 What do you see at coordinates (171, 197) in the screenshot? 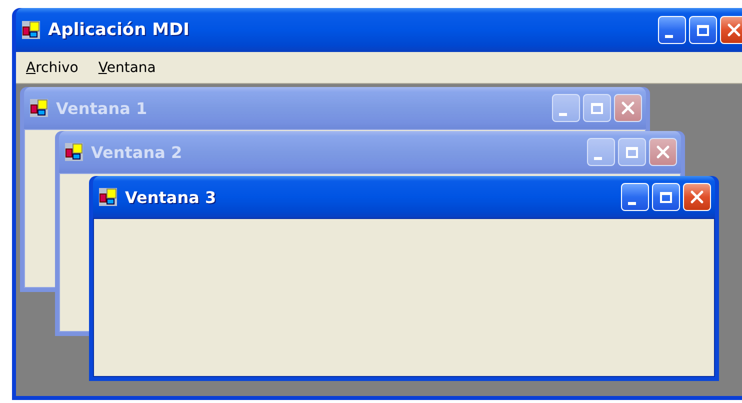
I see `child-window-title: Ventana 3` at bounding box center [171, 197].